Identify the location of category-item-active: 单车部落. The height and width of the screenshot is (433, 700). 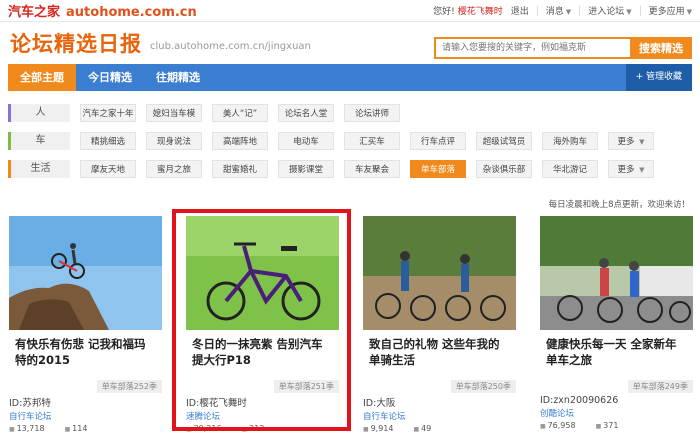
(438, 169).